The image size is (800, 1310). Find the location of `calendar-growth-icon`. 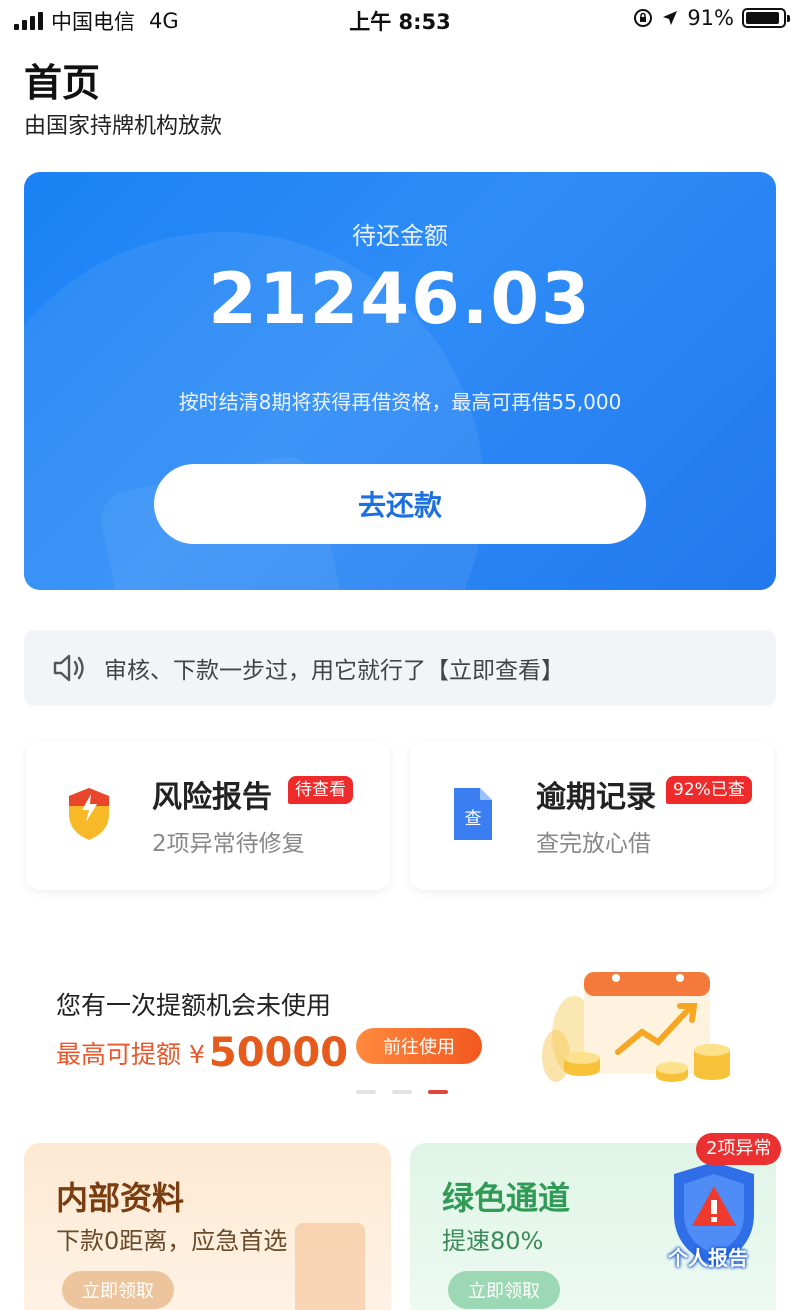

calendar-growth-icon is located at coordinates (636, 1027).